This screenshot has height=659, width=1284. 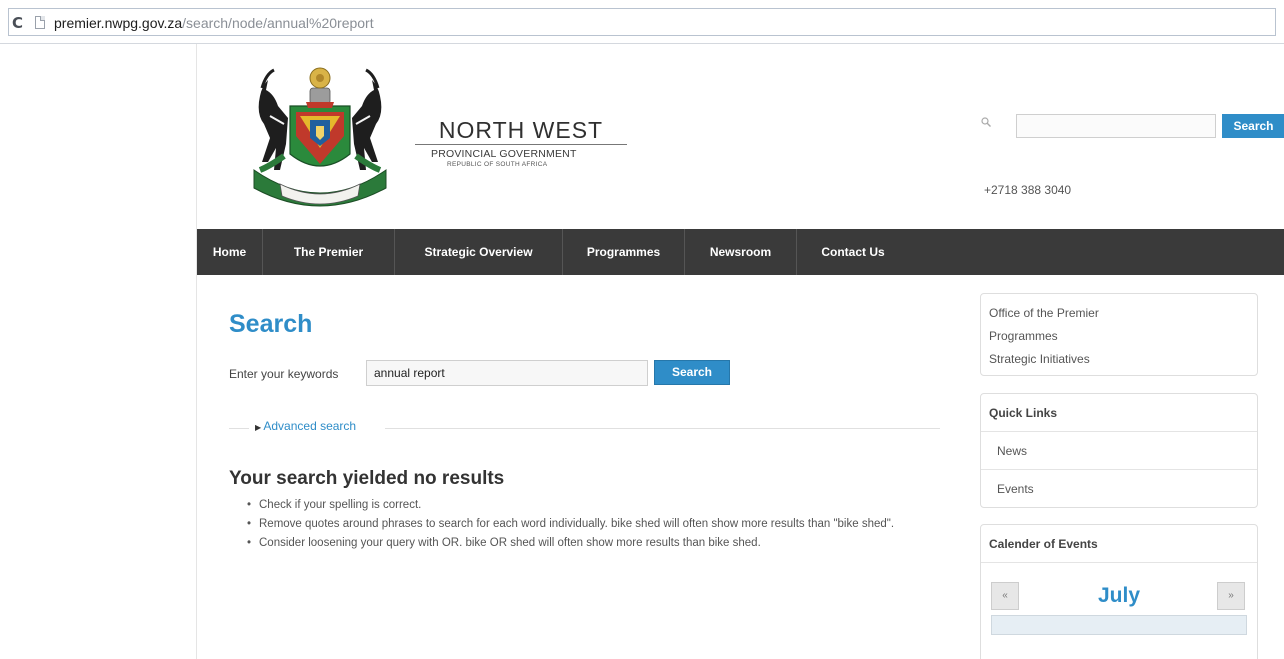 What do you see at coordinates (624, 252) in the screenshot?
I see `nav-item-programmes: Programmes` at bounding box center [624, 252].